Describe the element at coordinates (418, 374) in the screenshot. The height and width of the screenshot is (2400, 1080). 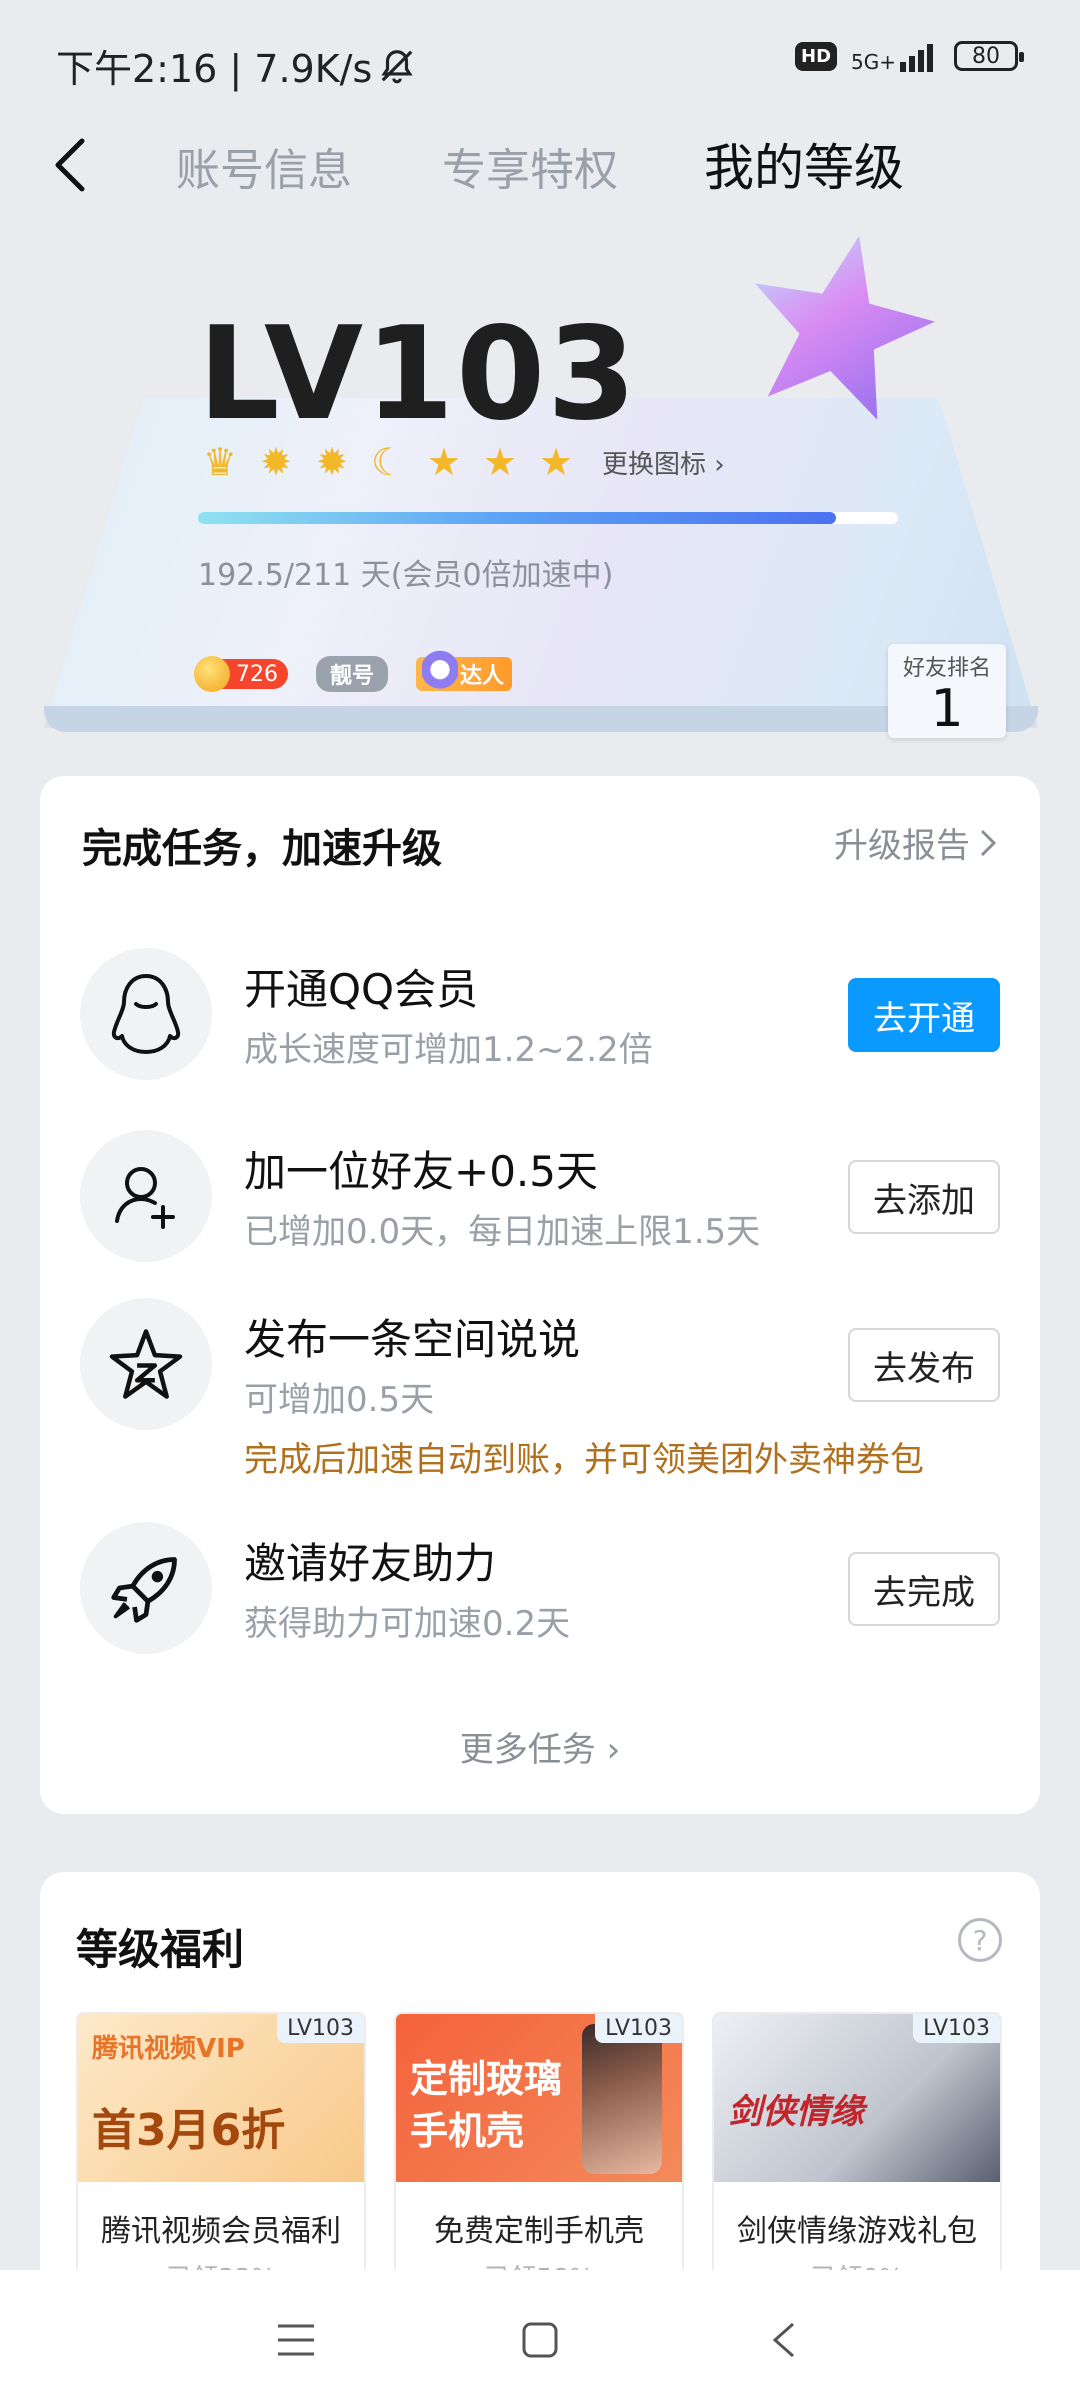
I see `level-title: LV103` at that location.